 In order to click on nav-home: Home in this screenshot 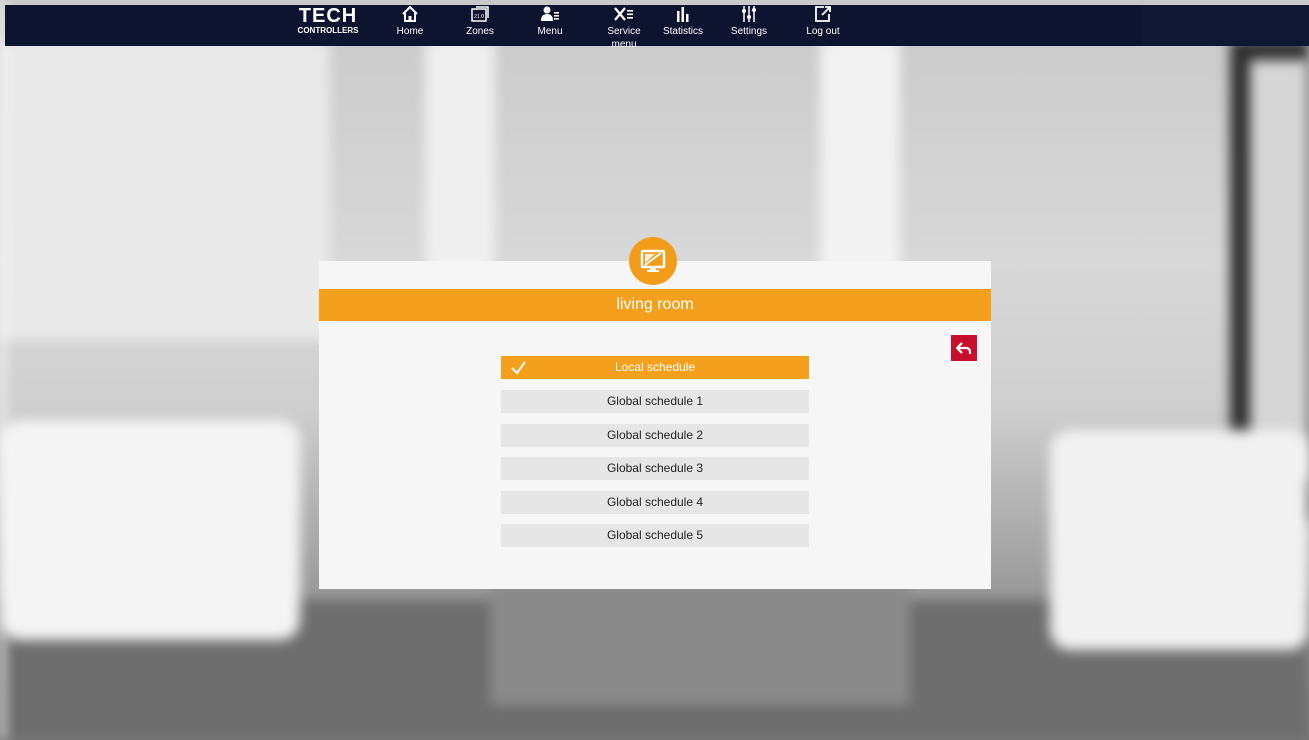, I will do `click(410, 23)`.